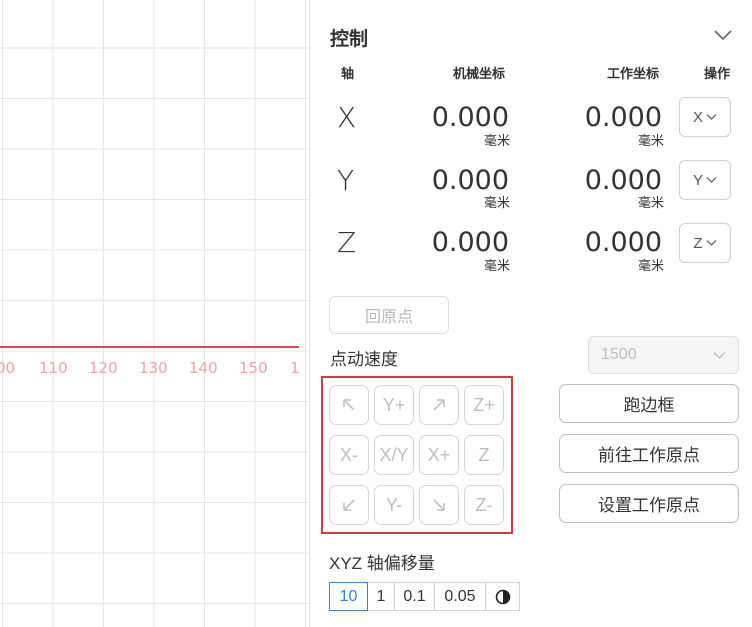 Image resolution: width=752 pixels, height=627 pixels. I want to click on jog-speed-label: 点动速度, so click(364, 359).